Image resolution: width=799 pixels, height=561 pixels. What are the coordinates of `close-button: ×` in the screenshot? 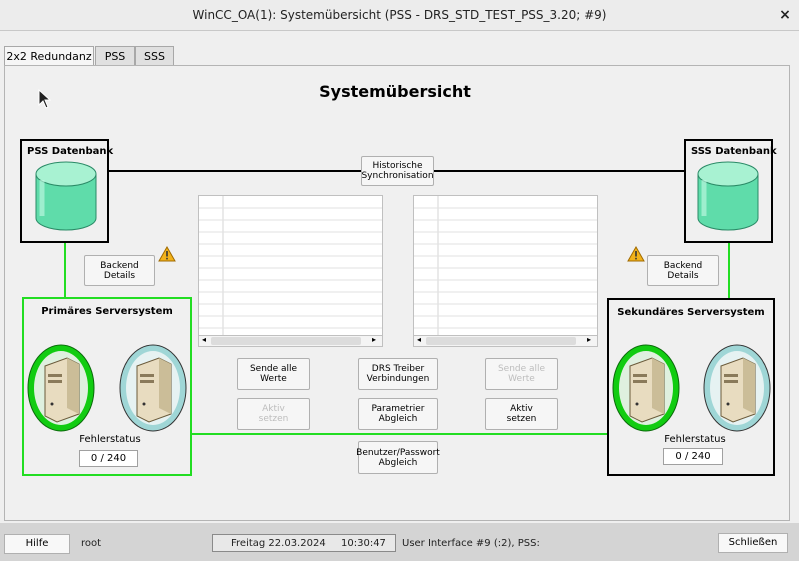 It's located at (785, 15).